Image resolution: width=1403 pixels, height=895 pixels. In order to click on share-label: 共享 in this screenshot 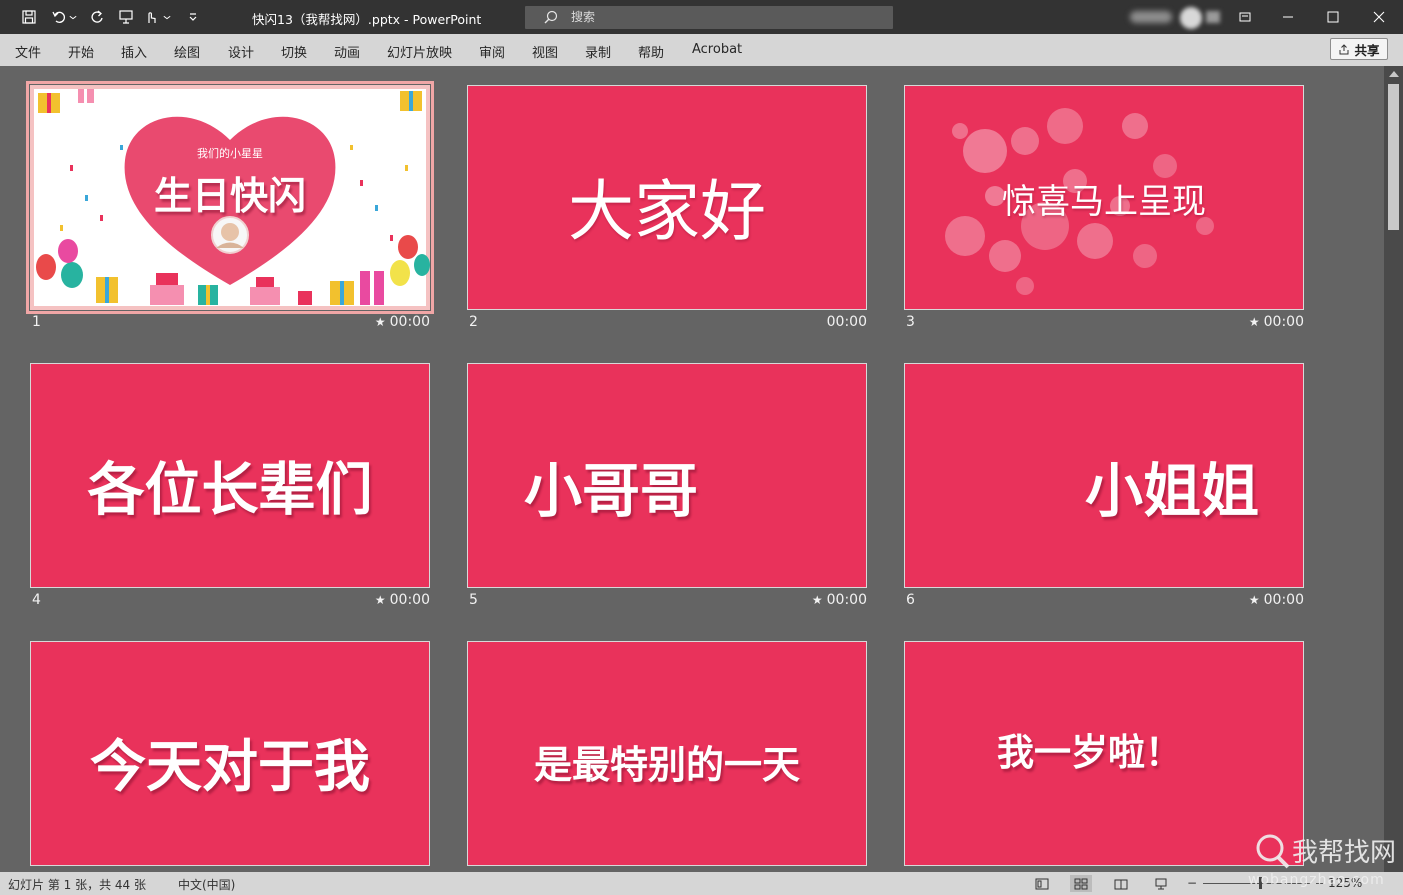, I will do `click(1367, 50)`.